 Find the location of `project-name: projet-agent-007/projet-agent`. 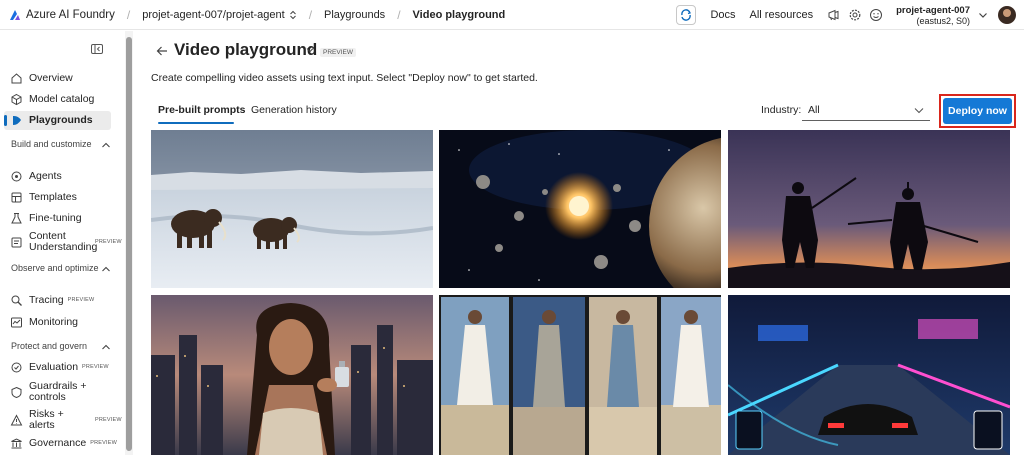

project-name: projet-agent-007/projet-agent is located at coordinates (213, 14).